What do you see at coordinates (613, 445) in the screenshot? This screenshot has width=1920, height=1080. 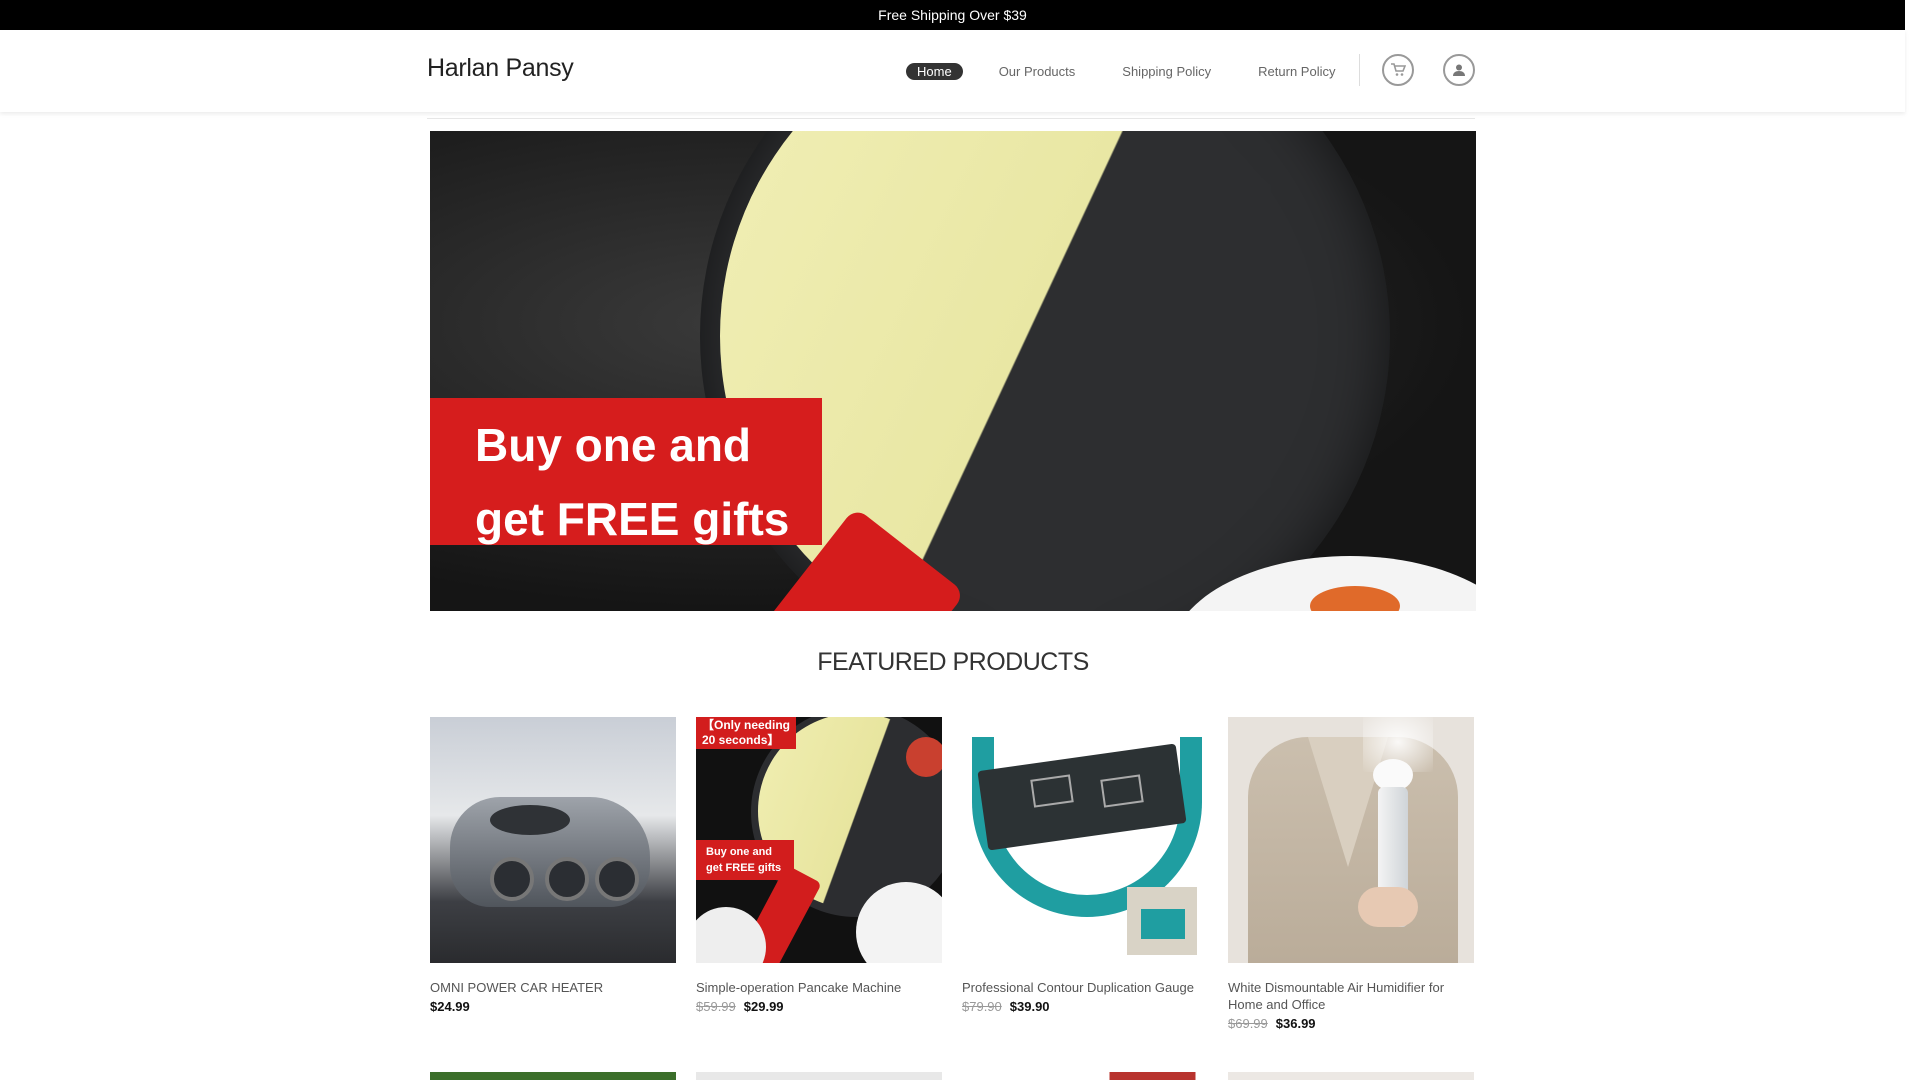 I see `hero-promo-line1: Buy one and` at bounding box center [613, 445].